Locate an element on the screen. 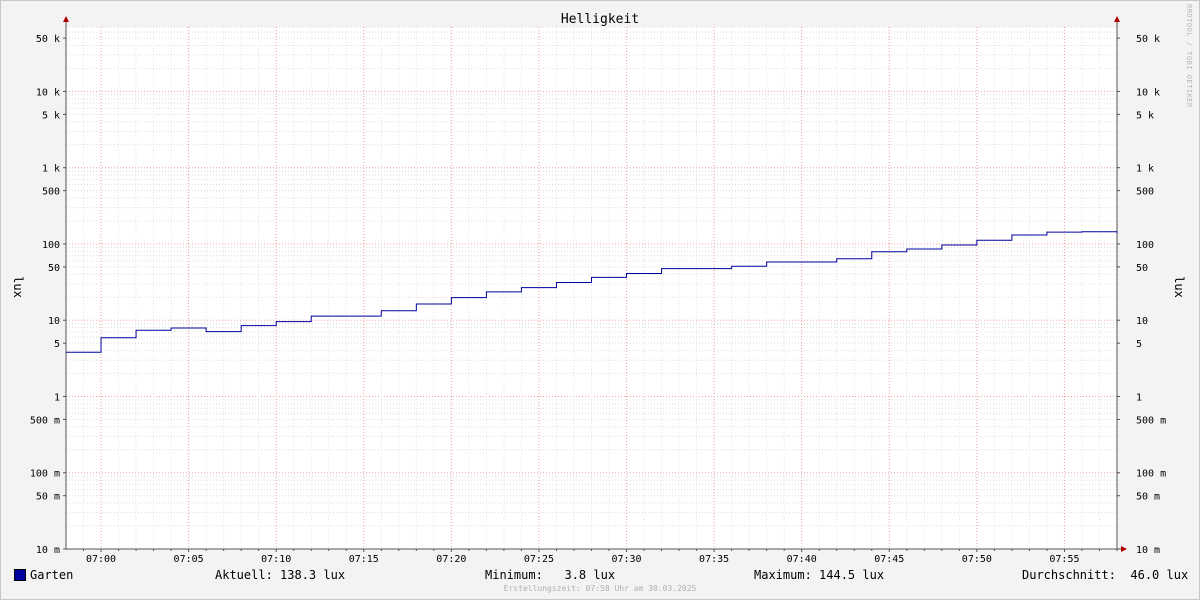  y-tick-label-left: 50 k is located at coordinates (48, 39).